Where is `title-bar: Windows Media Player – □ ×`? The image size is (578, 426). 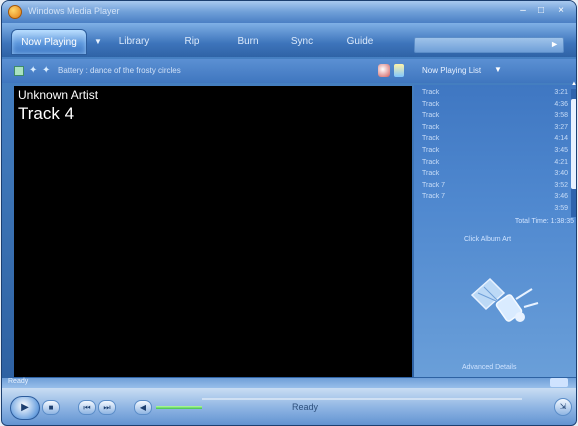
title-bar: Windows Media Player – □ × is located at coordinates (289, 12).